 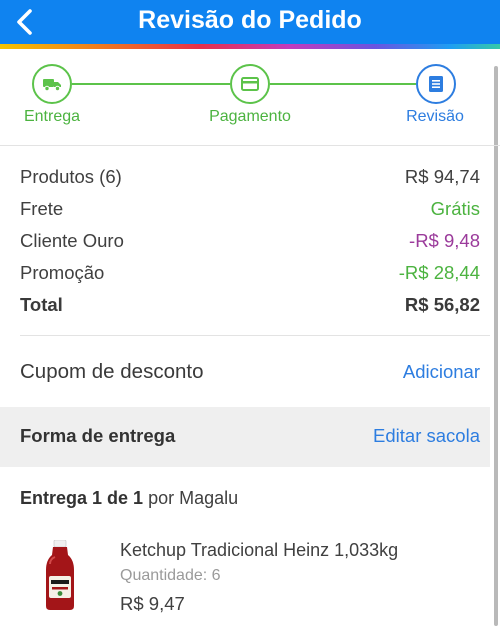 I want to click on step-label-entrega: Entrega, so click(x=52, y=116).